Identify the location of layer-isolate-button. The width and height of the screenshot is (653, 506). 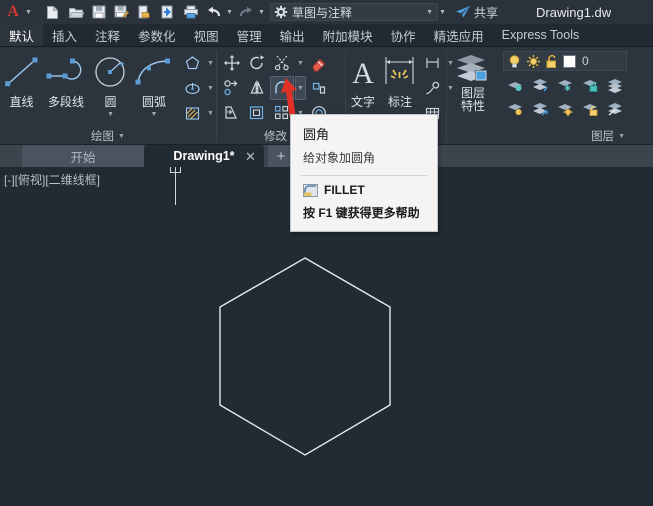
(515, 85).